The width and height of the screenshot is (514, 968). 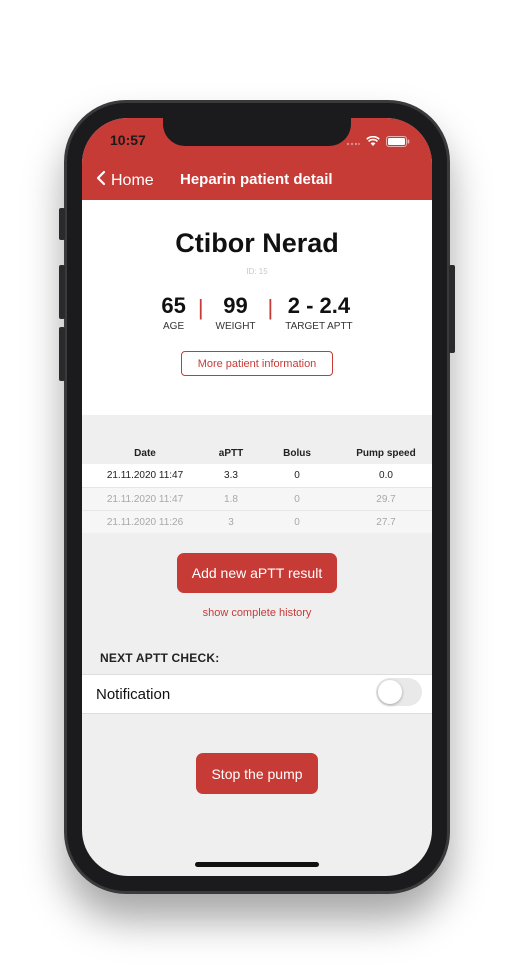 What do you see at coordinates (257, 573) in the screenshot?
I see `add-aptt-result-button: Add new aPTT result` at bounding box center [257, 573].